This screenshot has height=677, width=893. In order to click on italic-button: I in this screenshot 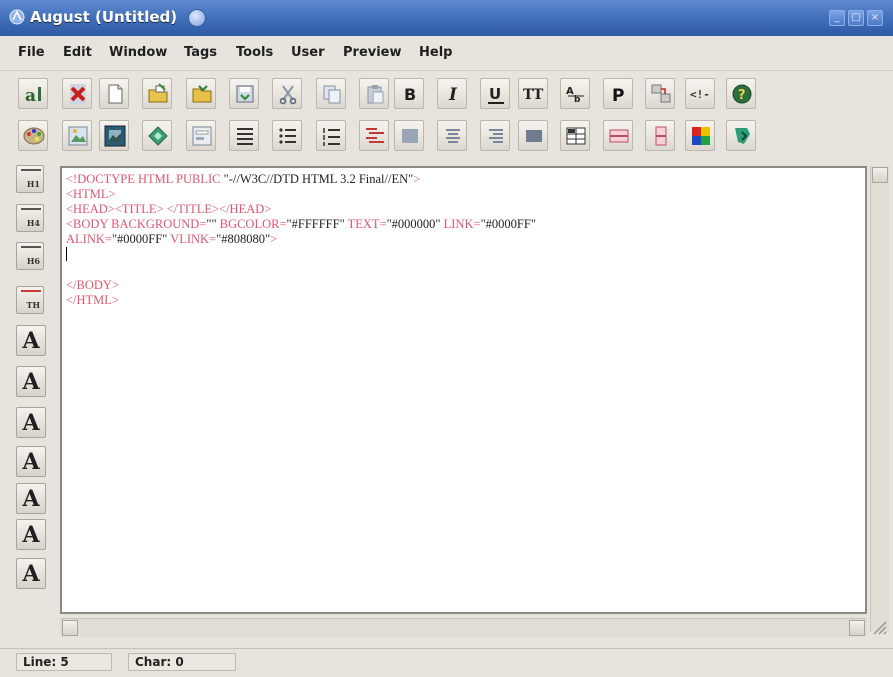, I will do `click(452, 93)`.